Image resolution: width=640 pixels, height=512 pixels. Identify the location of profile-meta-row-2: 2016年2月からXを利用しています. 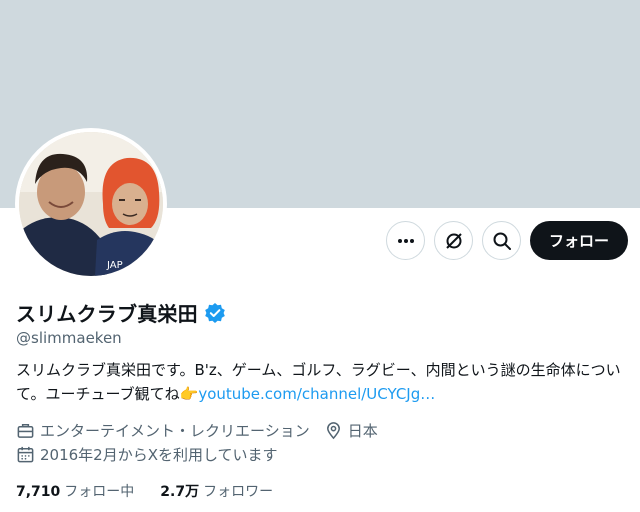
(154, 454).